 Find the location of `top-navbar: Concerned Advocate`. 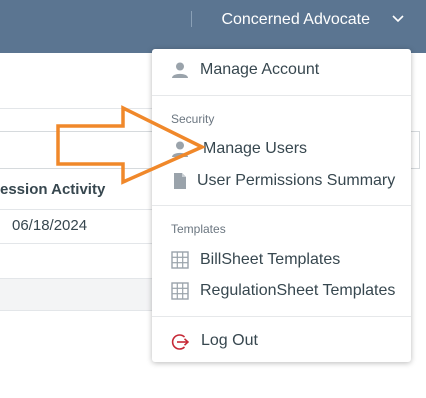

top-navbar: Concerned Advocate is located at coordinates (213, 26).